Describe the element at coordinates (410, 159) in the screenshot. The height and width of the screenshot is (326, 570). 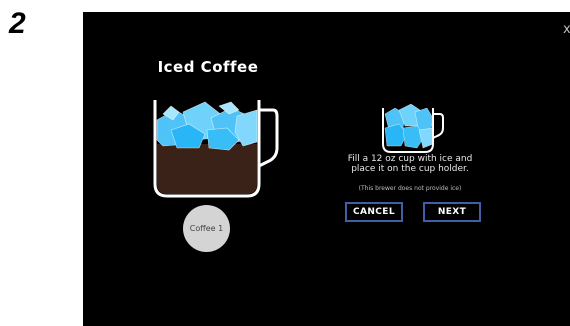
I see `instruction-line-1: Fill a 12 oz cup with ice and` at that location.